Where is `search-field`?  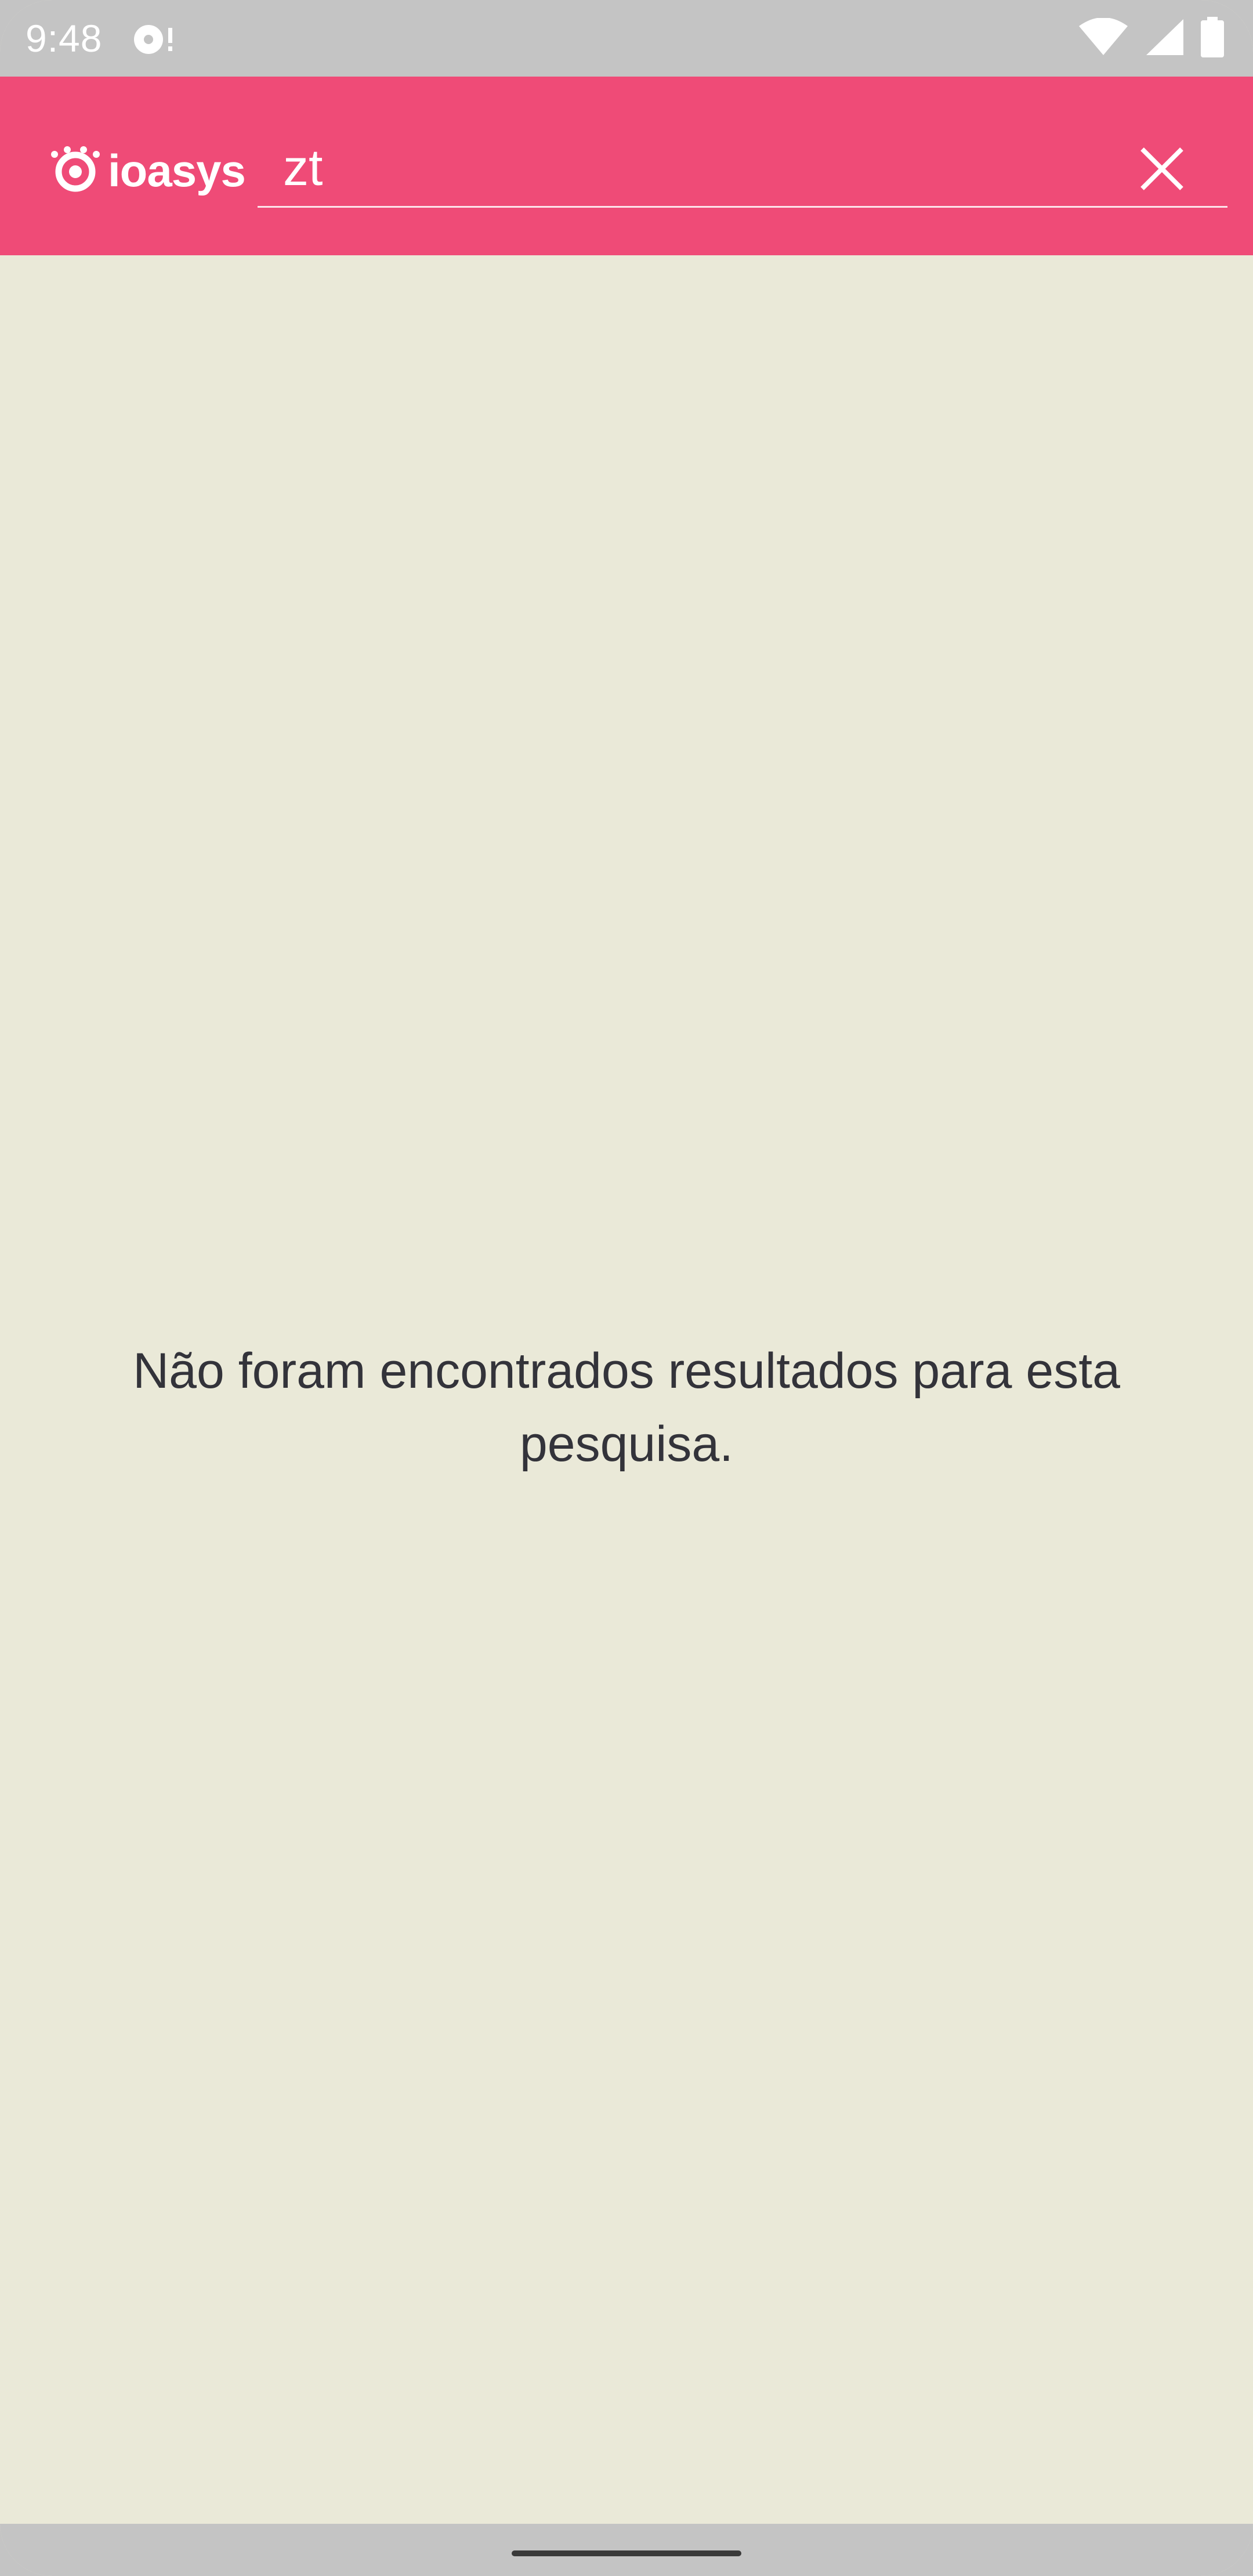 search-field is located at coordinates (742, 169).